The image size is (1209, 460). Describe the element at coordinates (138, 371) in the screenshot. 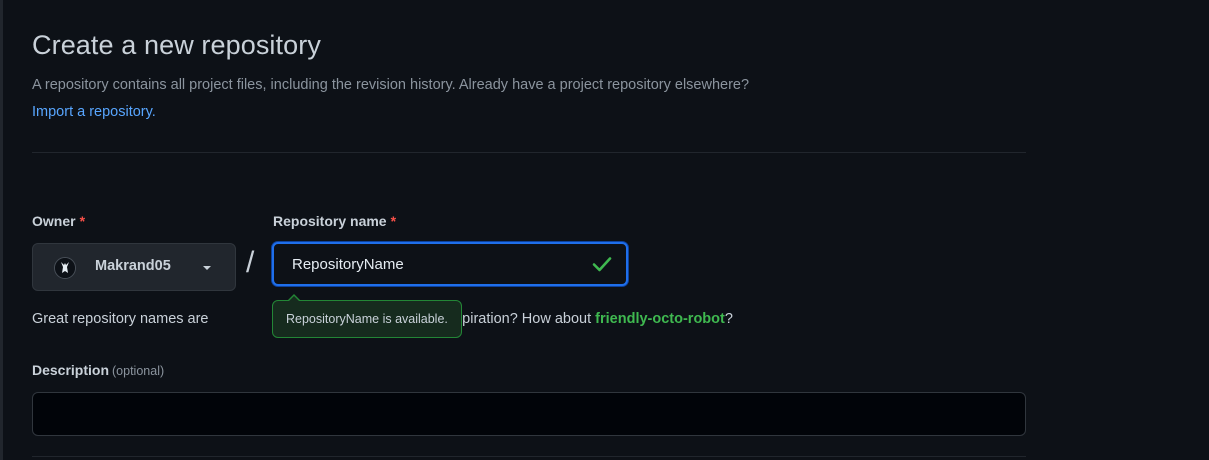

I see `optional-label: (optional)` at that location.